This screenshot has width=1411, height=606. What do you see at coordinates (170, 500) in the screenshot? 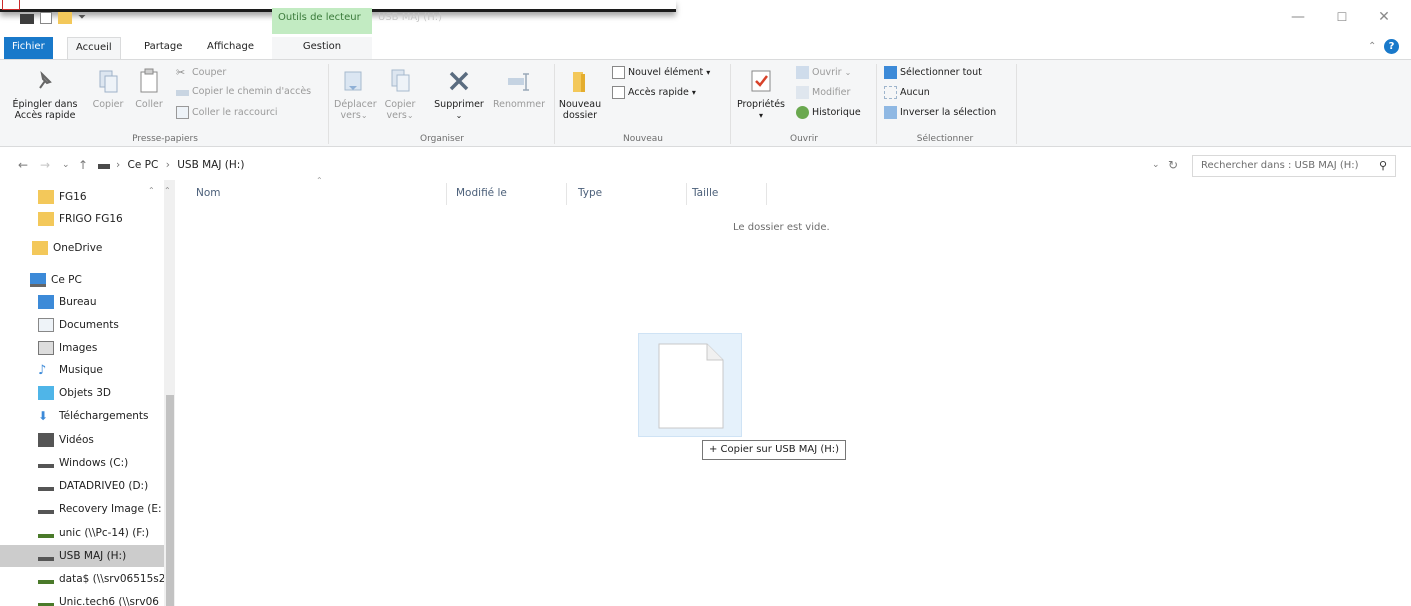
I see `navigation-scroll-thumb` at bounding box center [170, 500].